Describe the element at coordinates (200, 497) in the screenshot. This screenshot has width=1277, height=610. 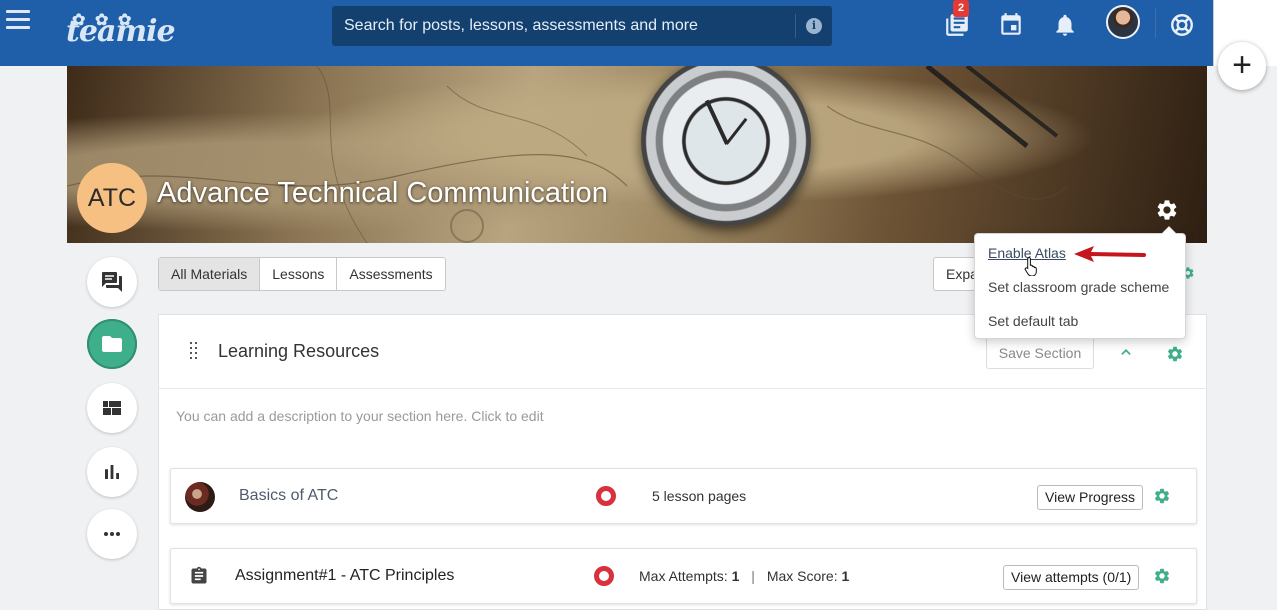
I see `lesson-thumbnail` at that location.